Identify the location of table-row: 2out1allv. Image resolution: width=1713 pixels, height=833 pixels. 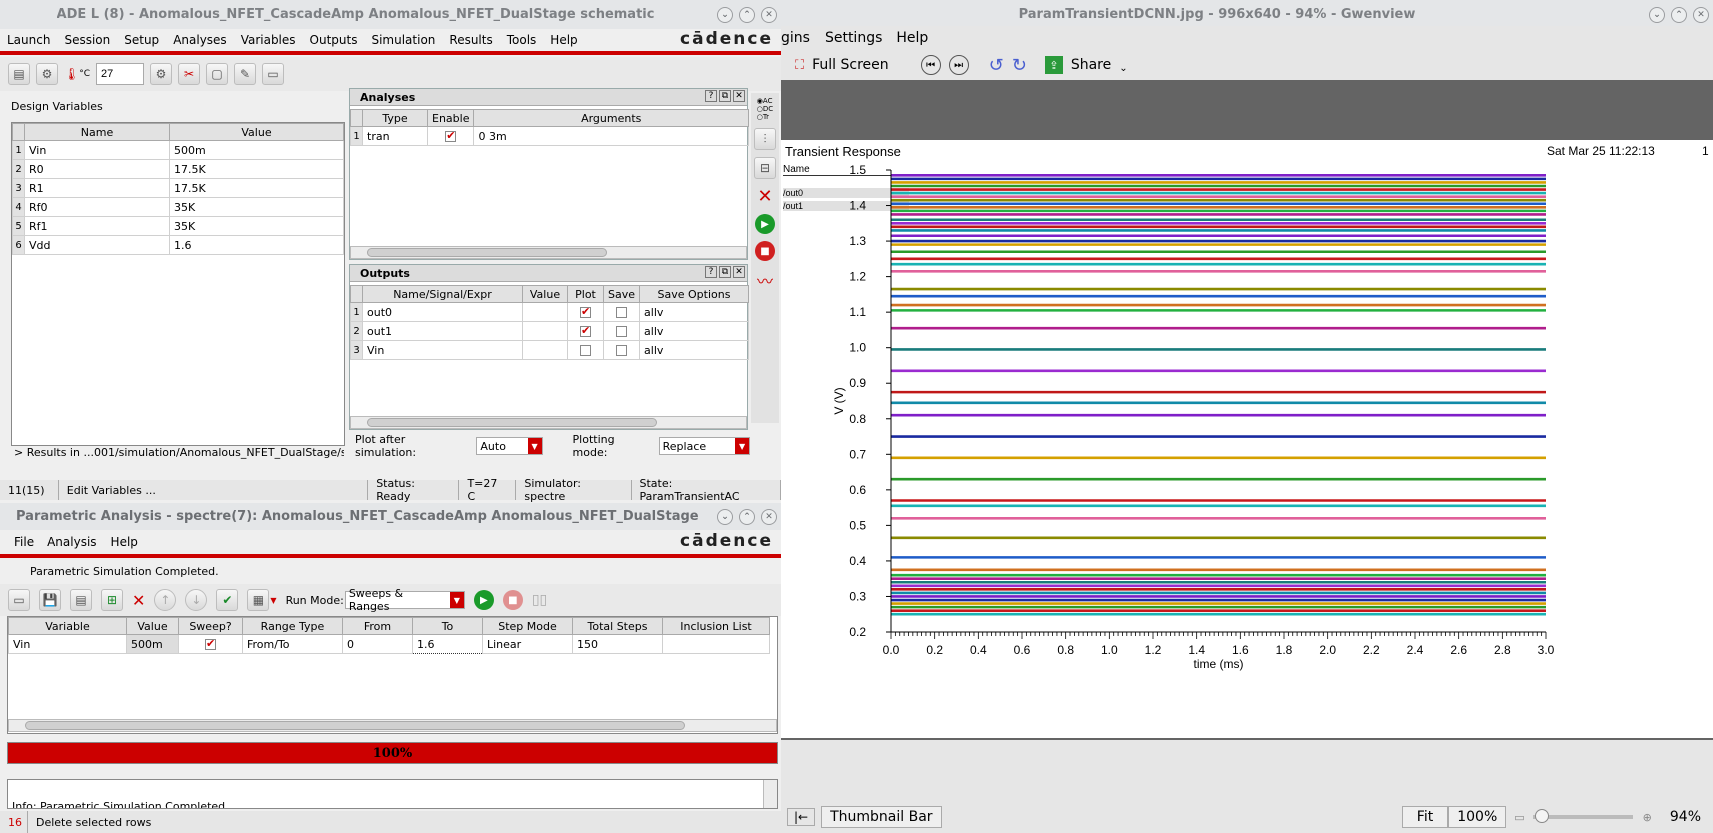
(549, 331).